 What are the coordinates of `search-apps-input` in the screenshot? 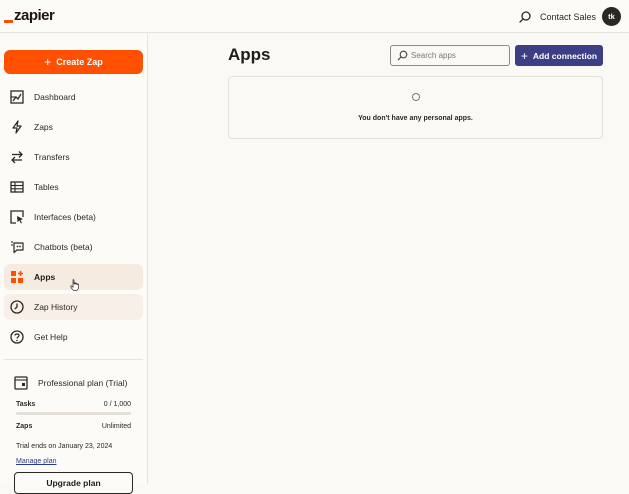 It's located at (458, 55).